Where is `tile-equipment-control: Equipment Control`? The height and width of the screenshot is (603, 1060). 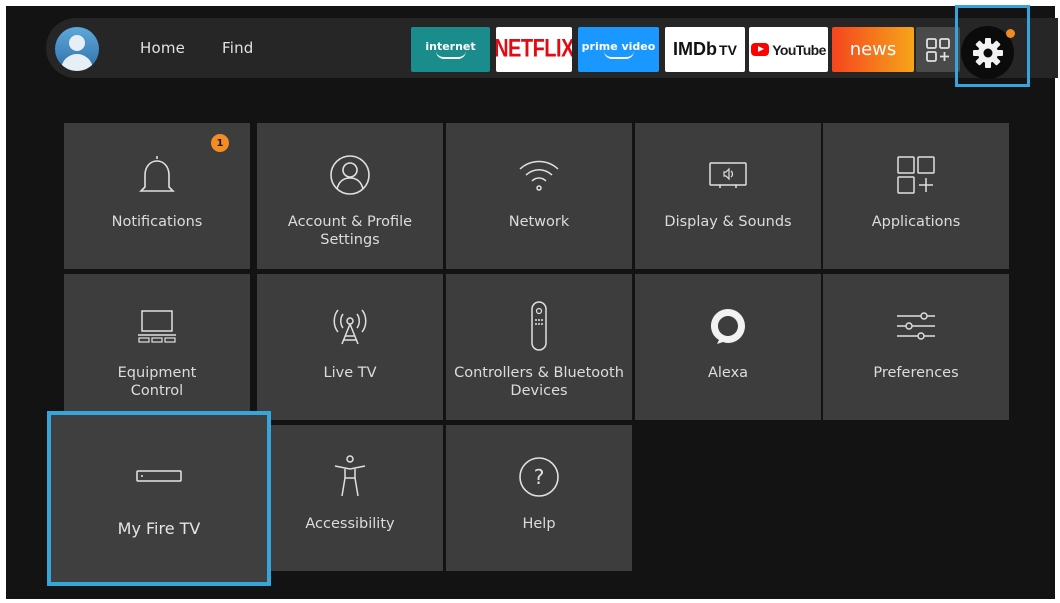 tile-equipment-control: Equipment Control is located at coordinates (157, 347).